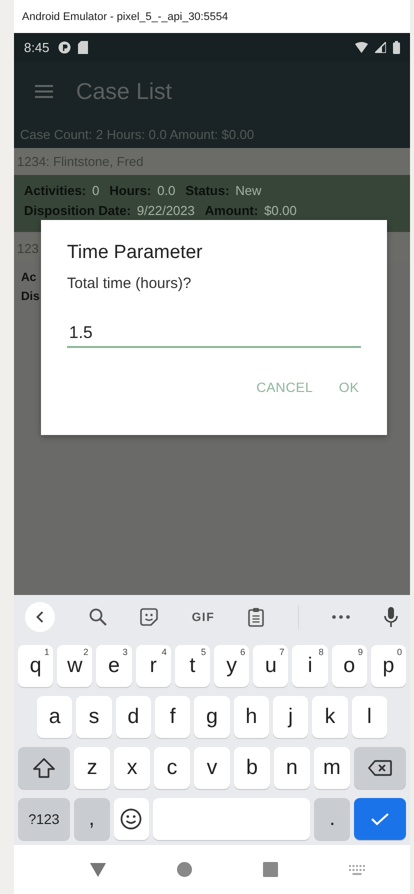  Describe the element at coordinates (360, 652) in the screenshot. I see `key-hint: 9` at that location.